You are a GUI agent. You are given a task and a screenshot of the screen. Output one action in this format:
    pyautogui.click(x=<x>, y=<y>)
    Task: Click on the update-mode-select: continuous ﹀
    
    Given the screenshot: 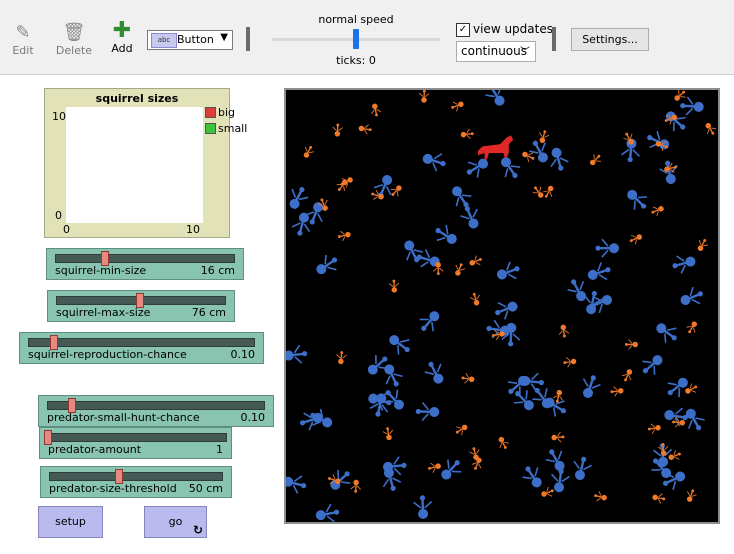 What is the action you would take?
    pyautogui.click(x=496, y=51)
    